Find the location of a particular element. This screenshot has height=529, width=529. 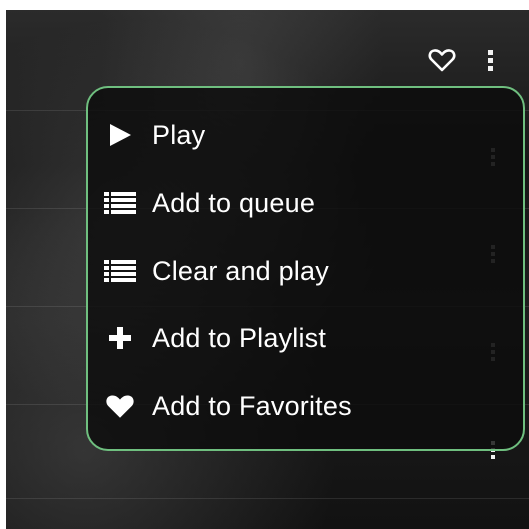

menu-item-add-to-favorites: Add to Favorites is located at coordinates (304, 406).